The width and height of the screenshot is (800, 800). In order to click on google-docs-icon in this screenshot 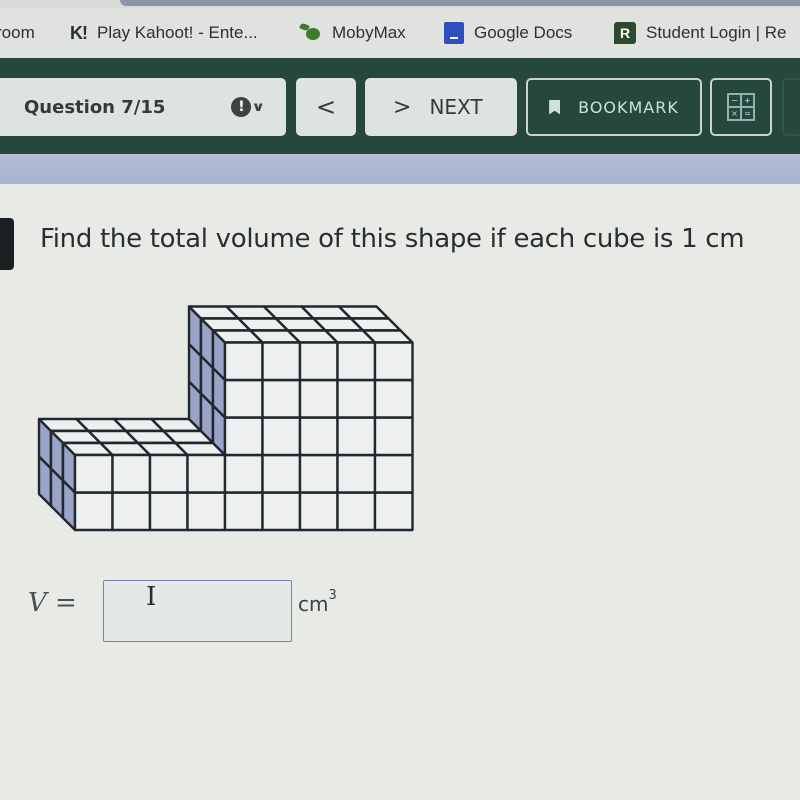, I will do `click(454, 33)`.